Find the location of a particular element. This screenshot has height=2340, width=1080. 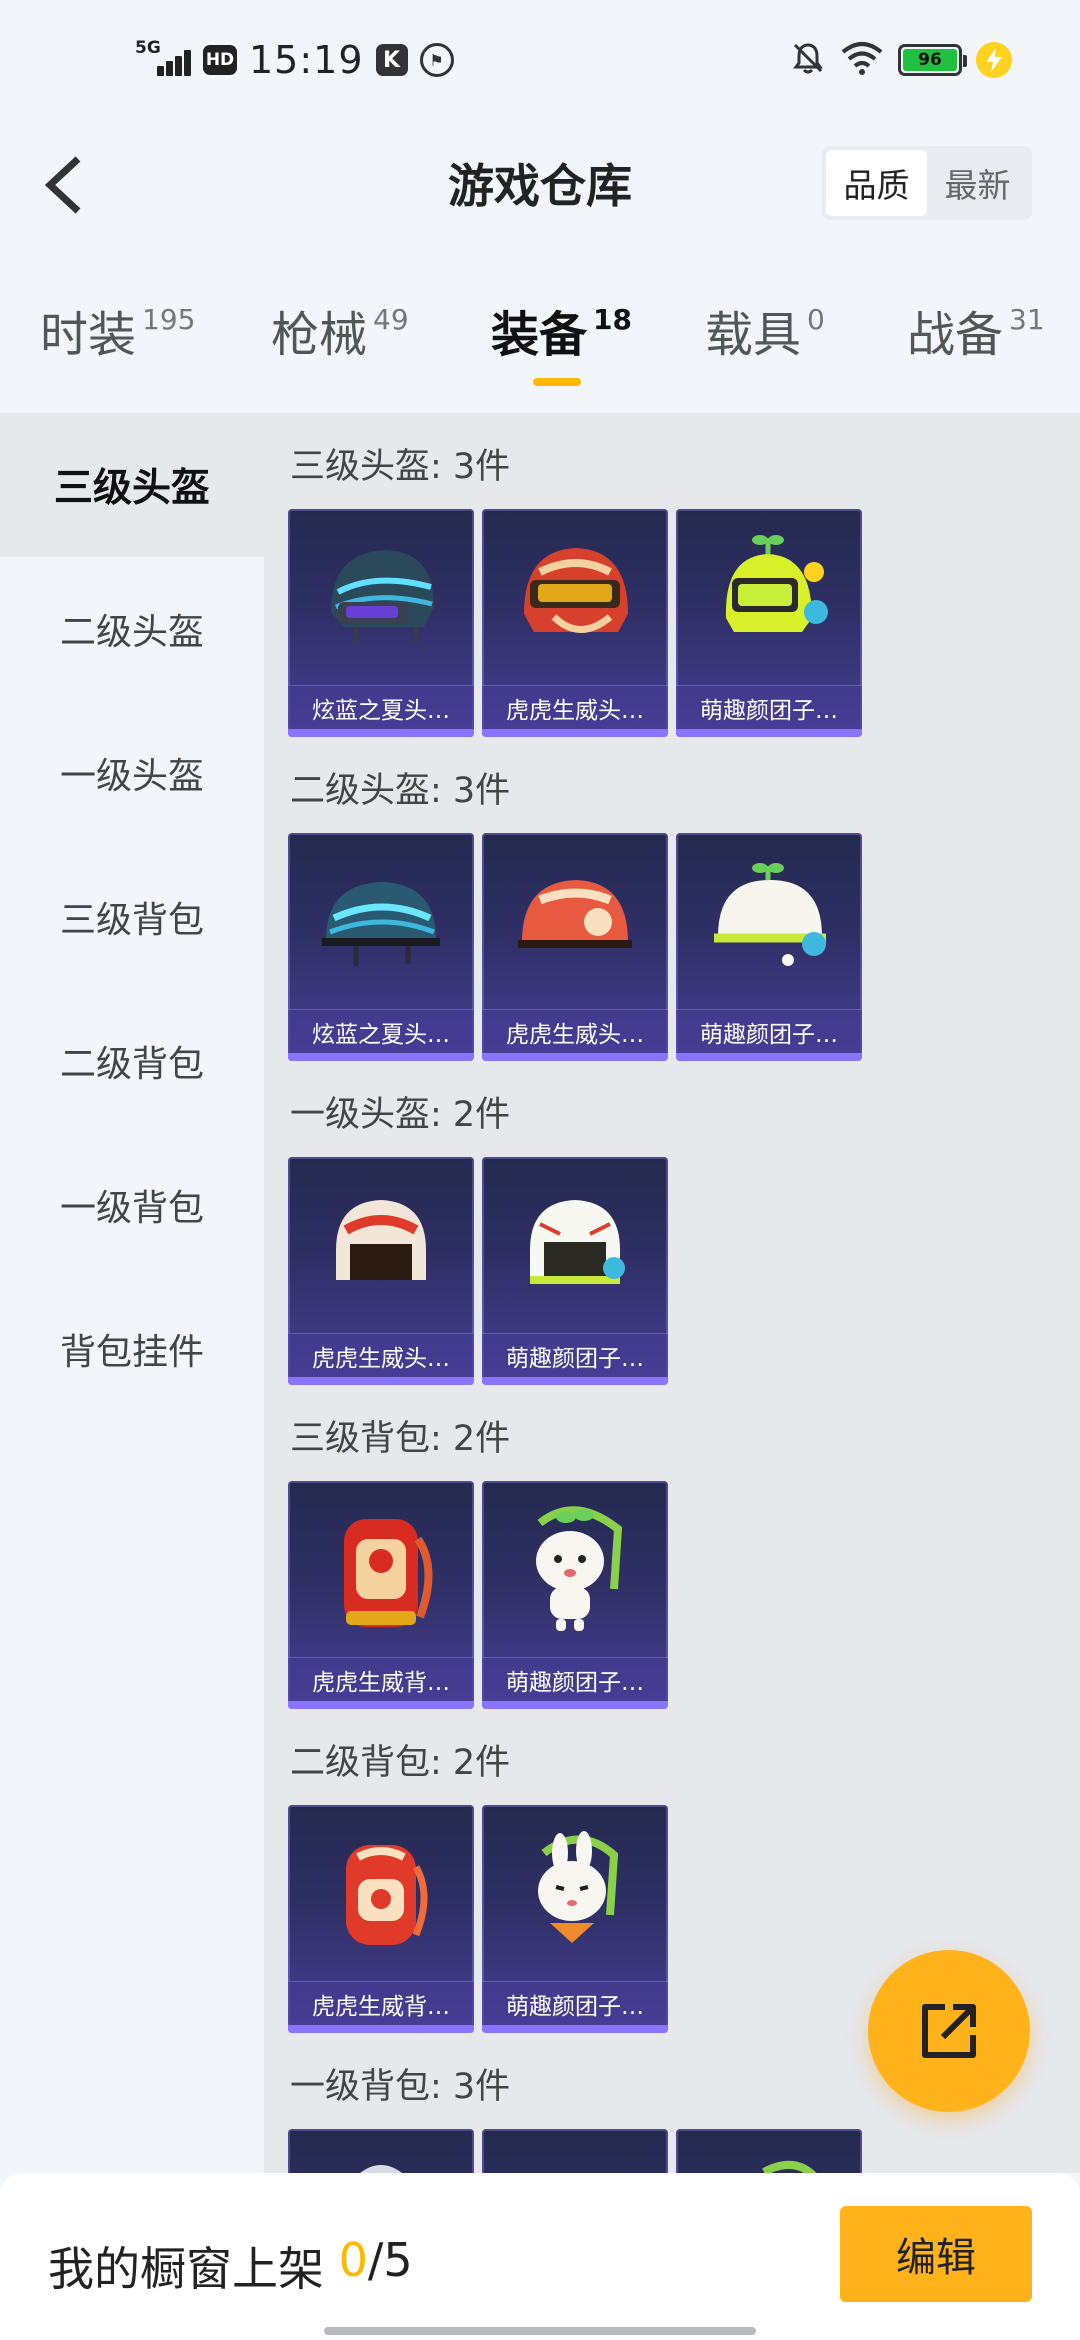

mute-bell-icon is located at coordinates (808, 60).